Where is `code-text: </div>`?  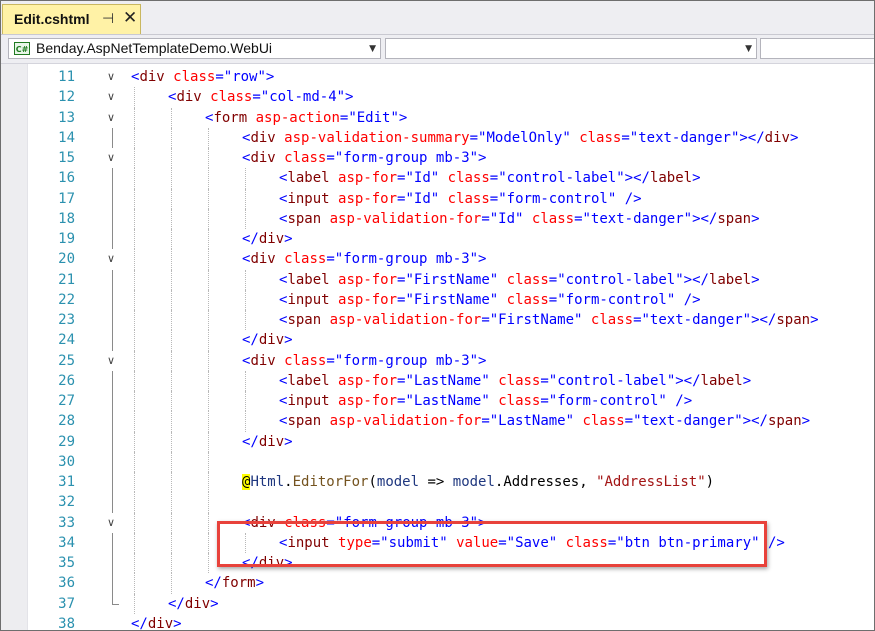 code-text: </div> is located at coordinates (156, 622).